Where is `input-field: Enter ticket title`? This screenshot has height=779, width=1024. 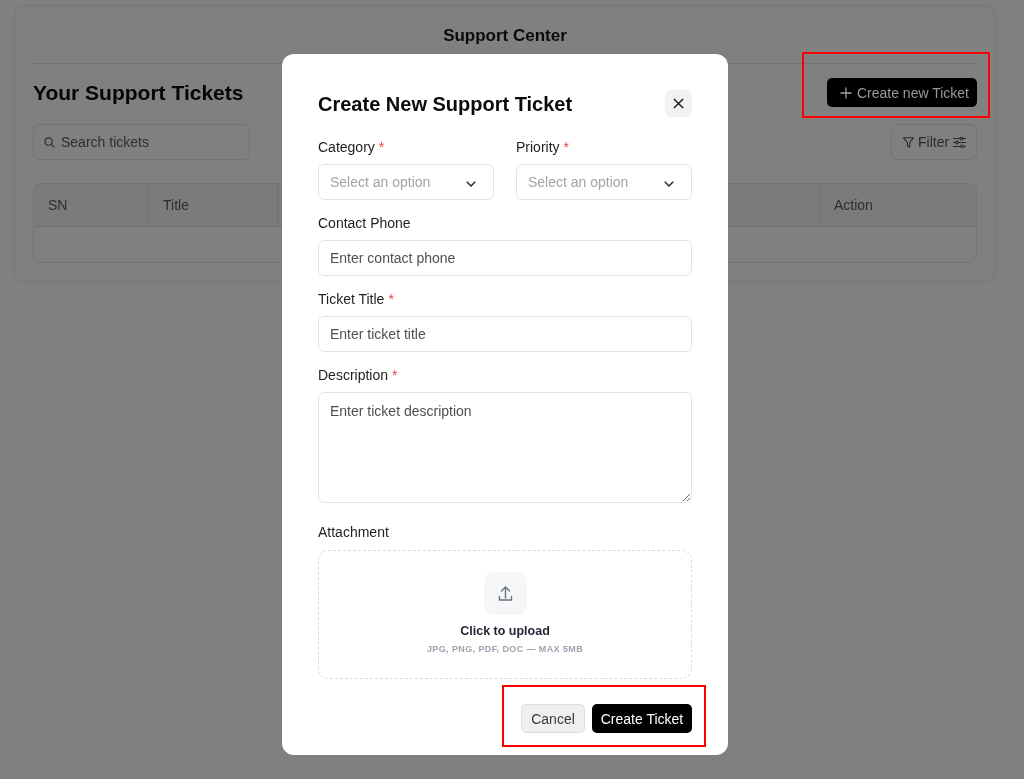
input-field: Enter ticket title is located at coordinates (505, 334).